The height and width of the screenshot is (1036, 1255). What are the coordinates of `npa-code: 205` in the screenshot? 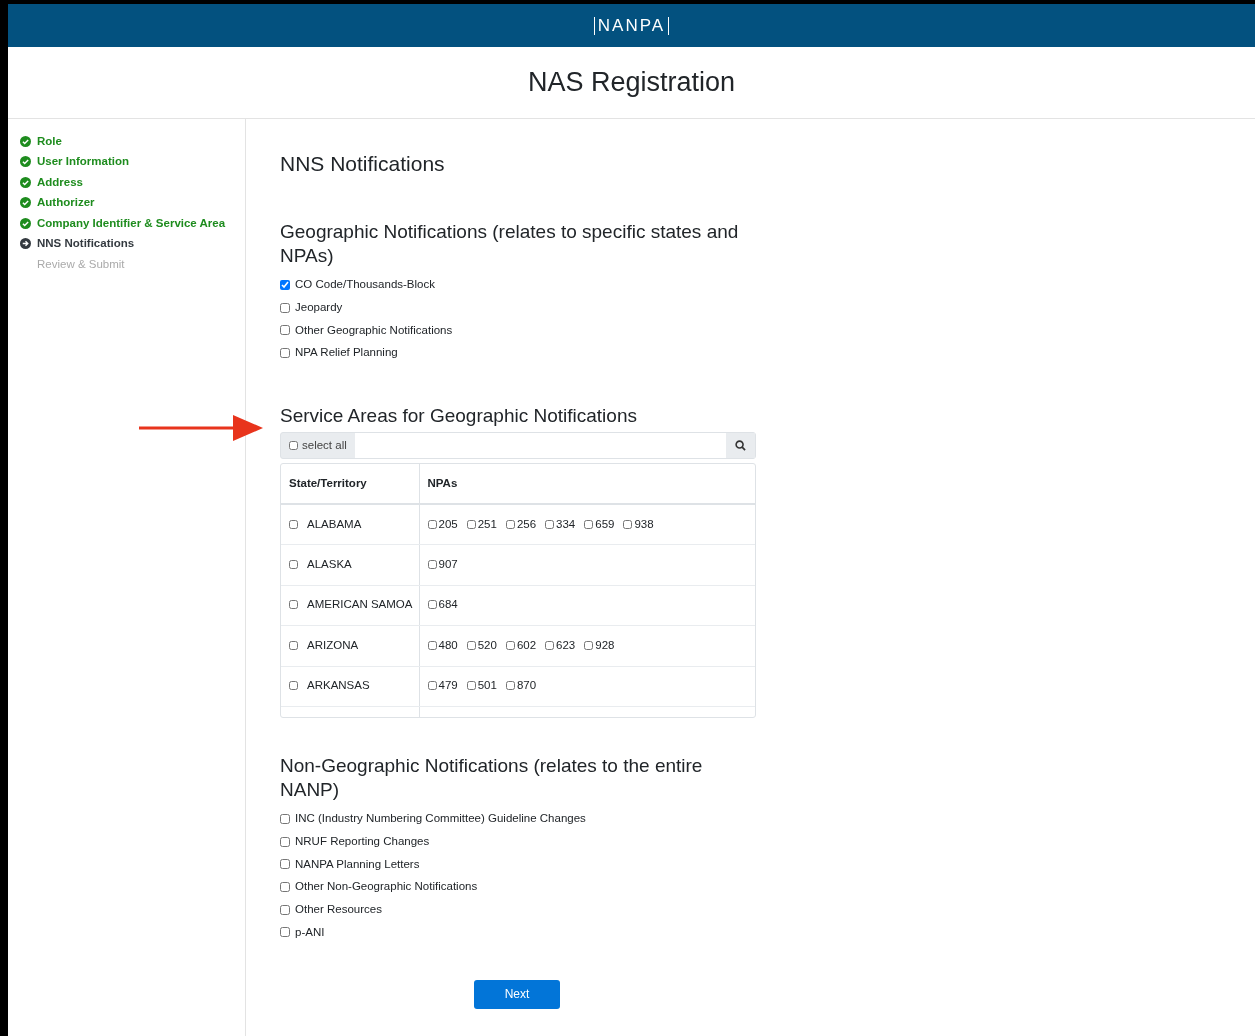 It's located at (448, 524).